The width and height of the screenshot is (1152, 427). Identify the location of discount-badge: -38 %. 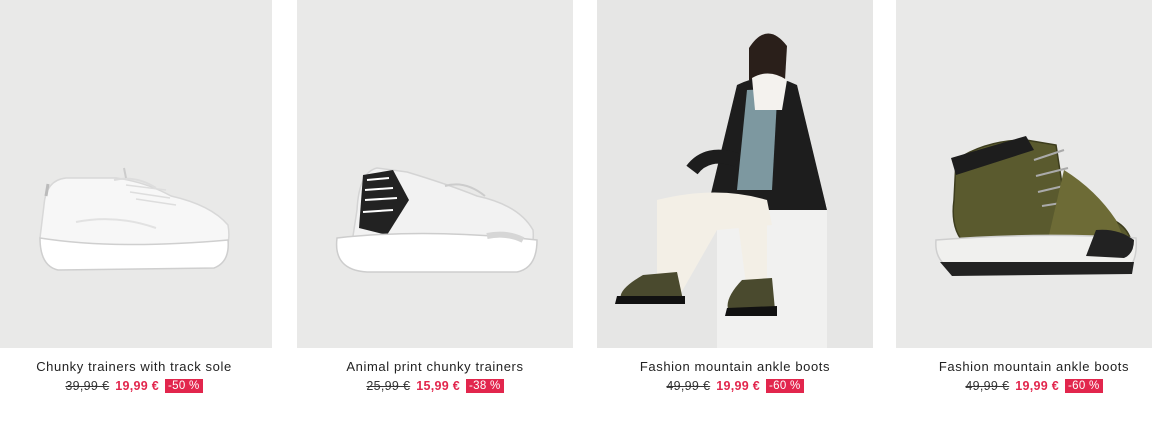
(485, 386).